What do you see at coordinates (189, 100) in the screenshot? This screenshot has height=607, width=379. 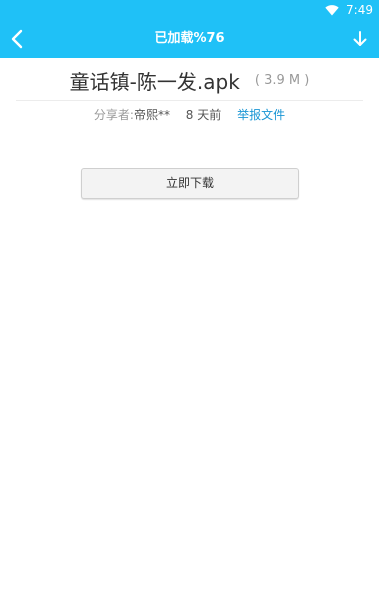 I see `divider` at bounding box center [189, 100].